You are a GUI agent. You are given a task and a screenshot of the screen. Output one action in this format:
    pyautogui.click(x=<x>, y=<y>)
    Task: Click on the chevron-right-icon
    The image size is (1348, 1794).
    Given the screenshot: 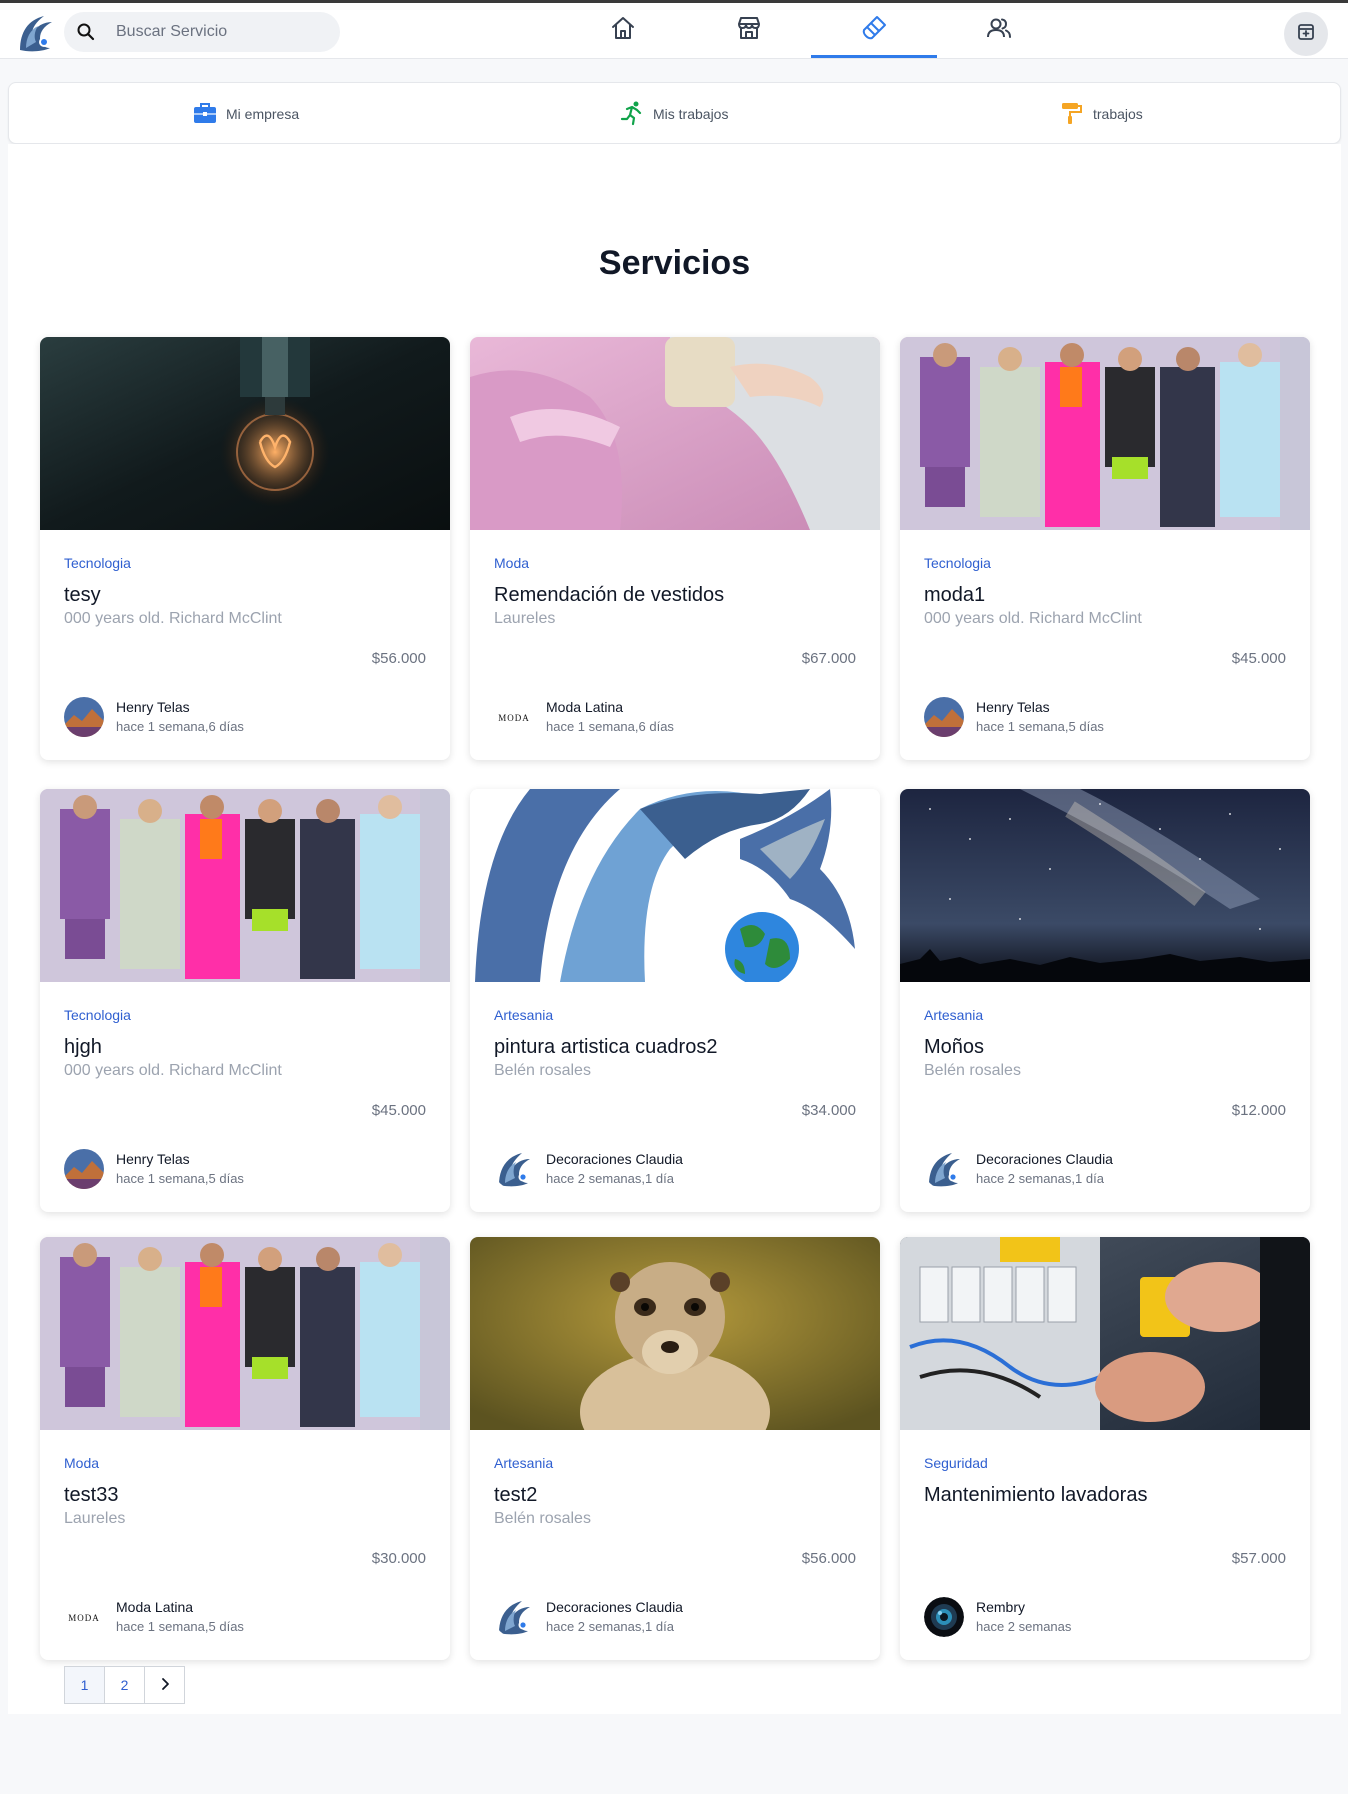 What is the action you would take?
    pyautogui.click(x=165, y=1685)
    